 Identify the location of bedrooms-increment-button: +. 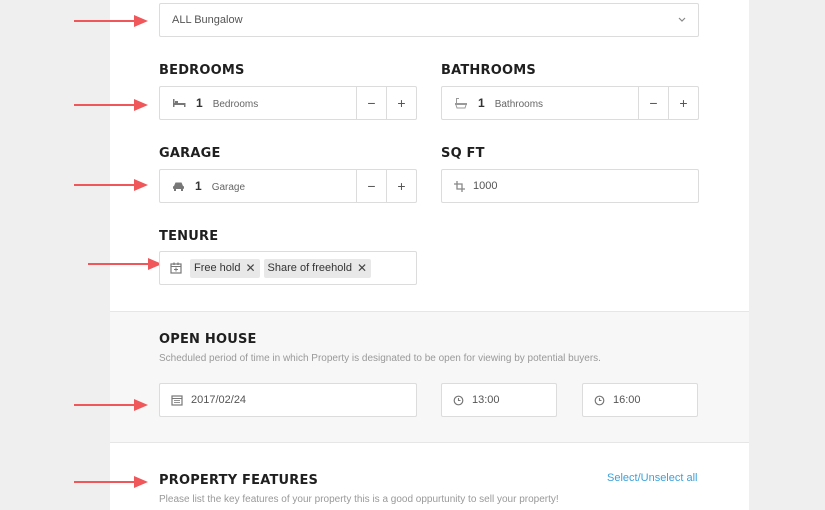
(401, 103).